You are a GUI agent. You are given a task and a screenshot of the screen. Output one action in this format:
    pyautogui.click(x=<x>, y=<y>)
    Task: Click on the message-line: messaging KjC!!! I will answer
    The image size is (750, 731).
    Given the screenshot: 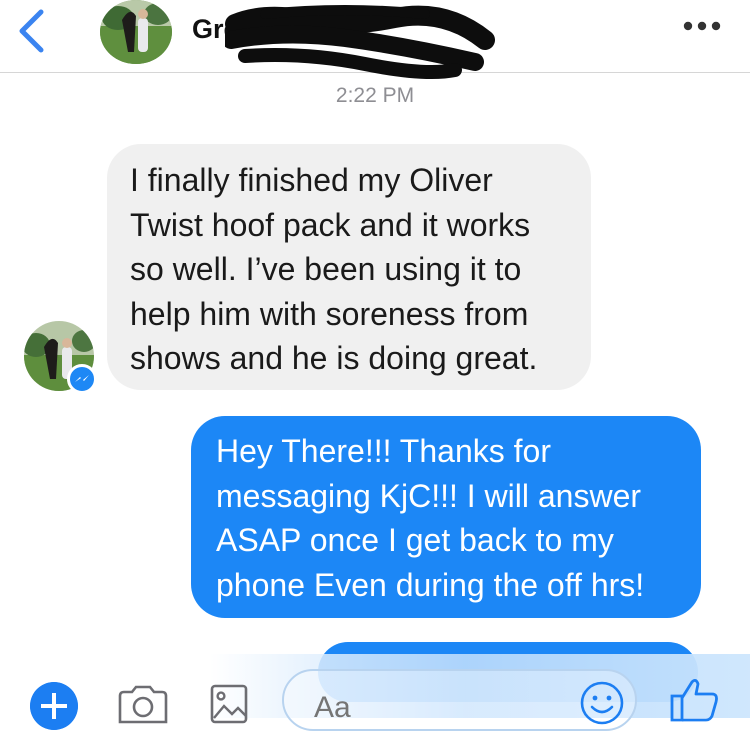 What is the action you would take?
    pyautogui.click(x=429, y=495)
    